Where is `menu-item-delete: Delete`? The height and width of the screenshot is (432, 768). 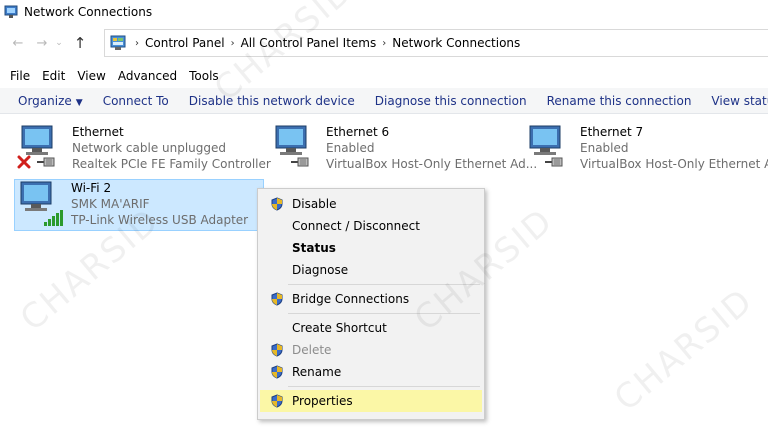 menu-item-delete: Delete is located at coordinates (371, 350).